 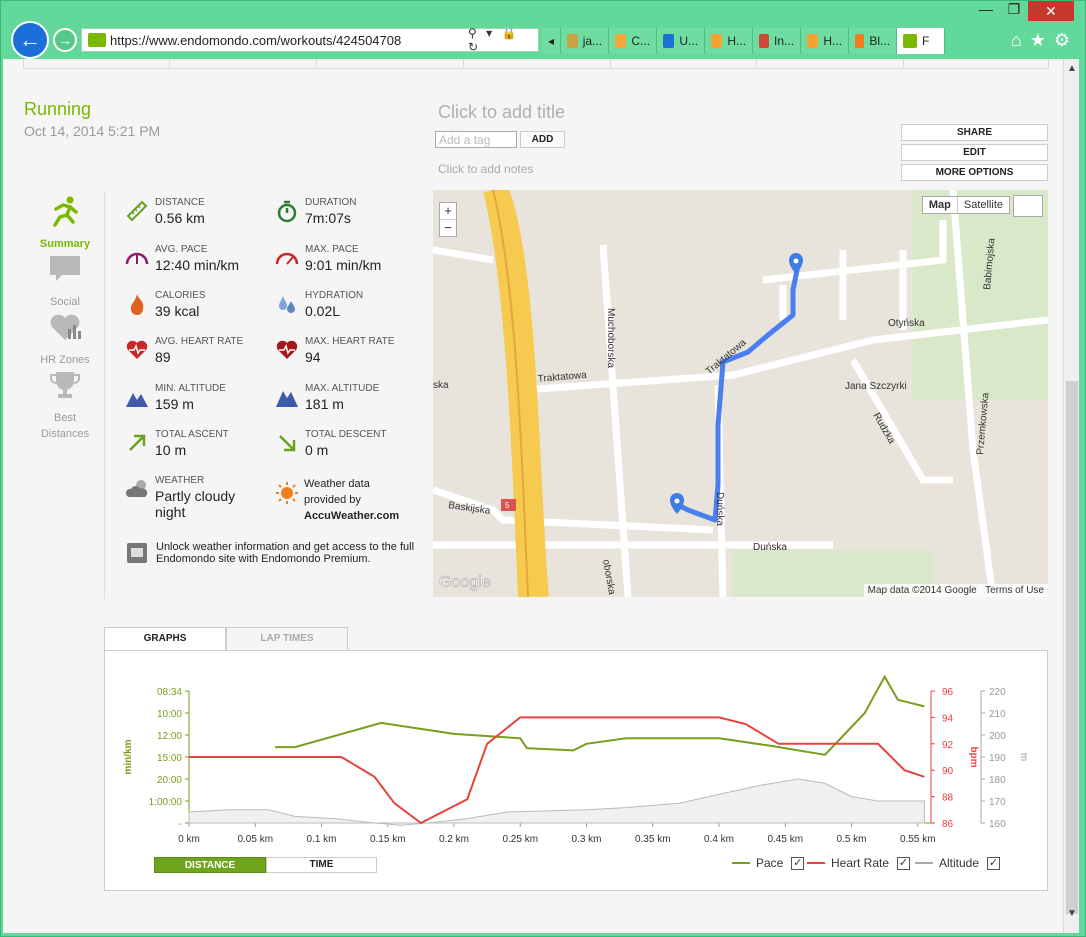 What do you see at coordinates (65, 40) in the screenshot?
I see `forward-button: →` at bounding box center [65, 40].